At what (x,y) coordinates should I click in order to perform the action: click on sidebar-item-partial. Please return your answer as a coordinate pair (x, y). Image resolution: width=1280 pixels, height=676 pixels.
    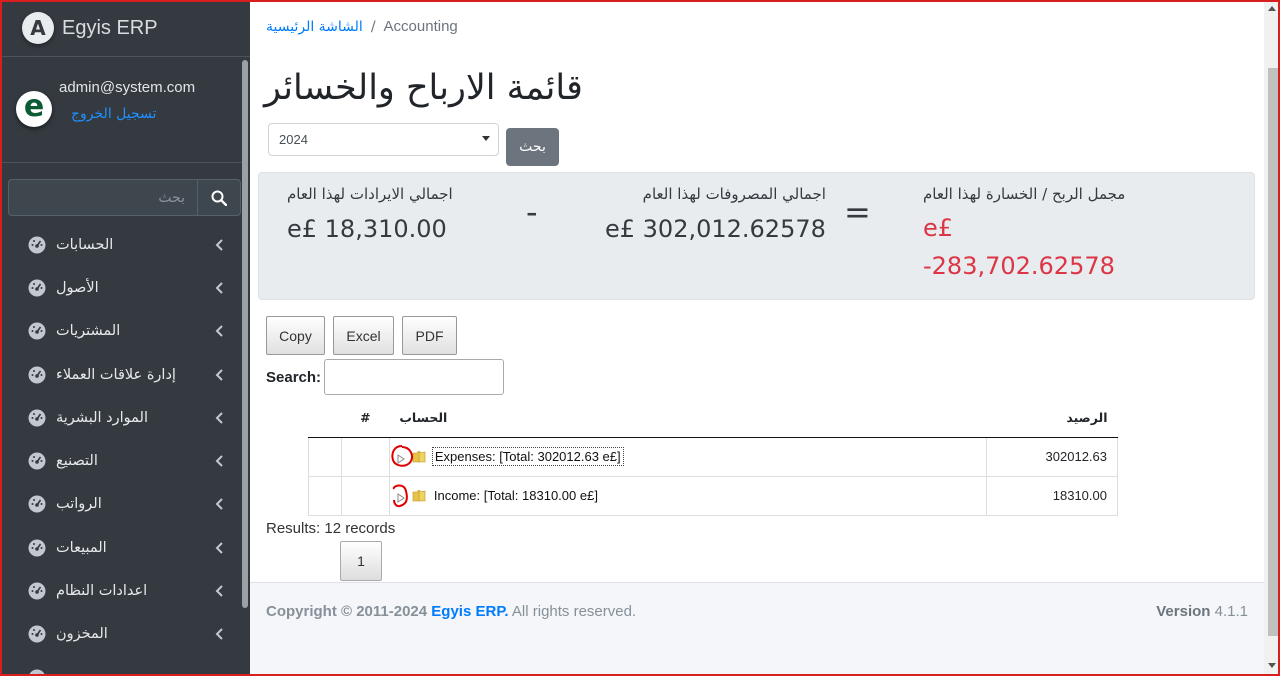
    Looking at the image, I should click on (120, 666).